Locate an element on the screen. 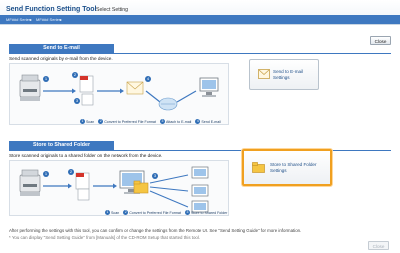  app-title: Send Function Setting Tool is located at coordinates (51, 9).